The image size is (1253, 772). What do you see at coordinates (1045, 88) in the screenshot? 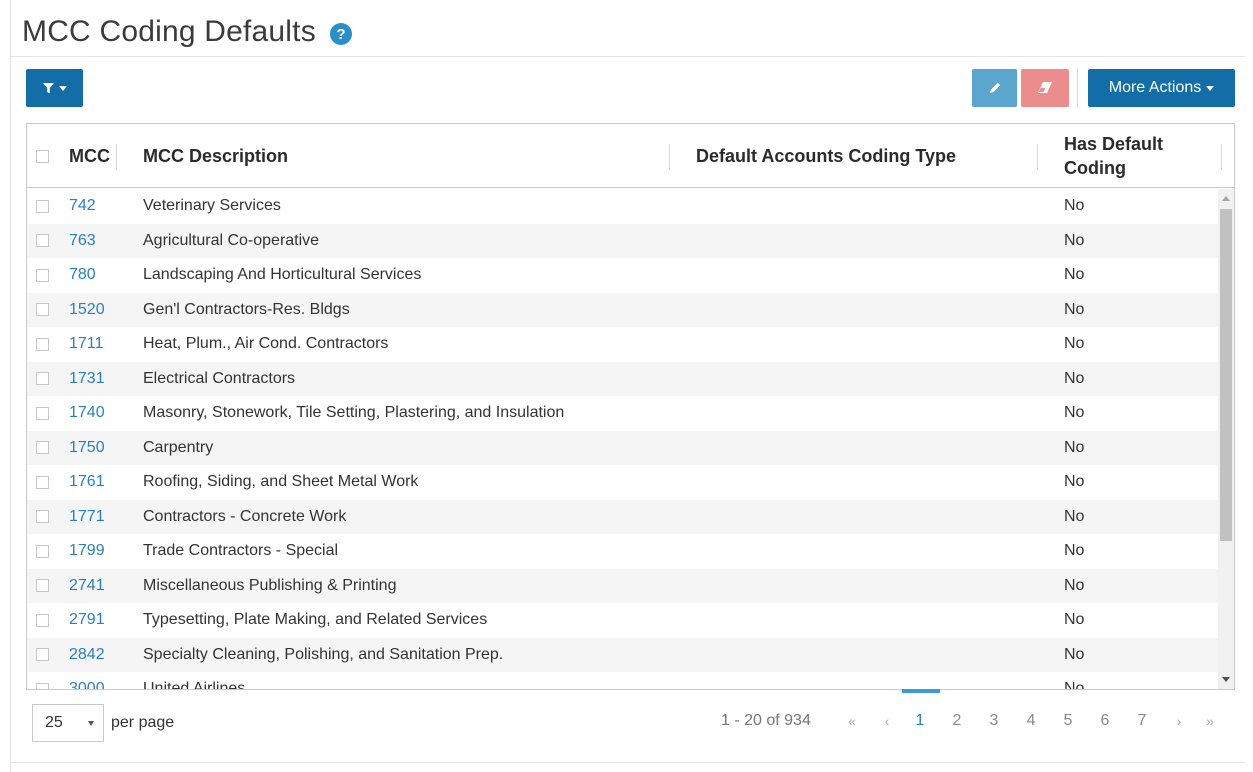
I see `erase-button` at bounding box center [1045, 88].